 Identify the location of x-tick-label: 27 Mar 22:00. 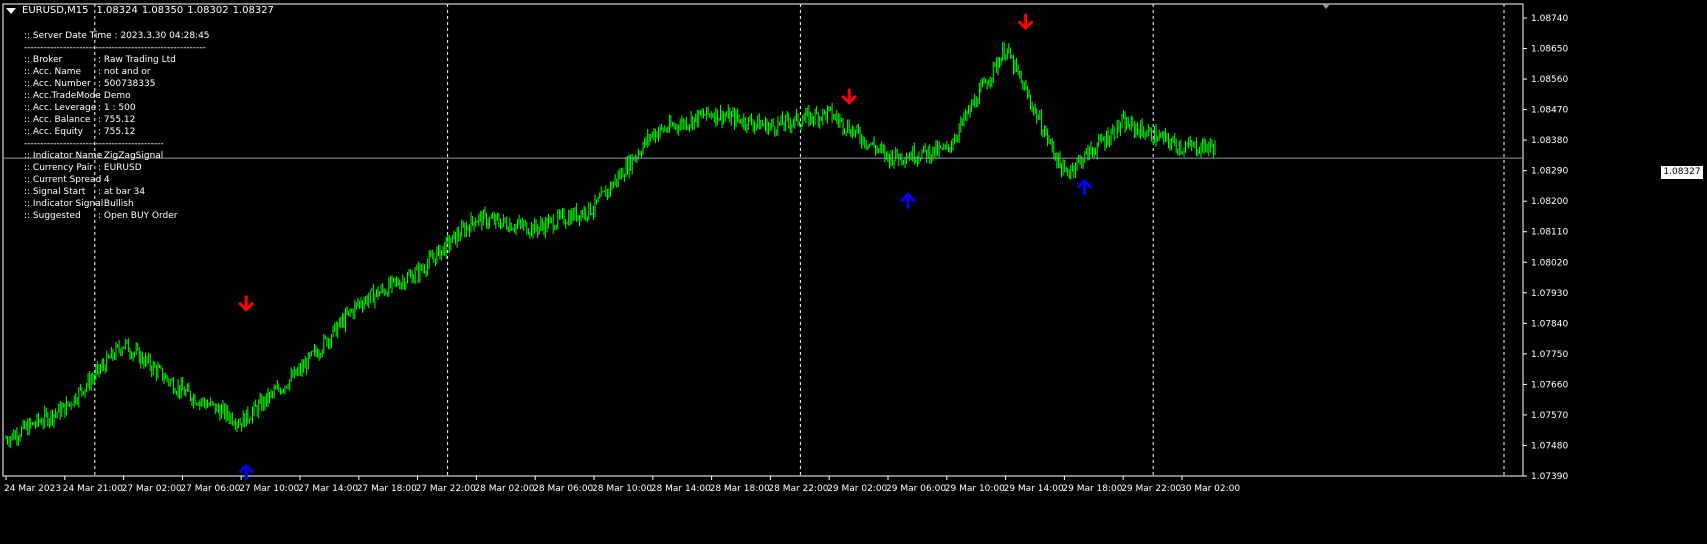
(446, 489).